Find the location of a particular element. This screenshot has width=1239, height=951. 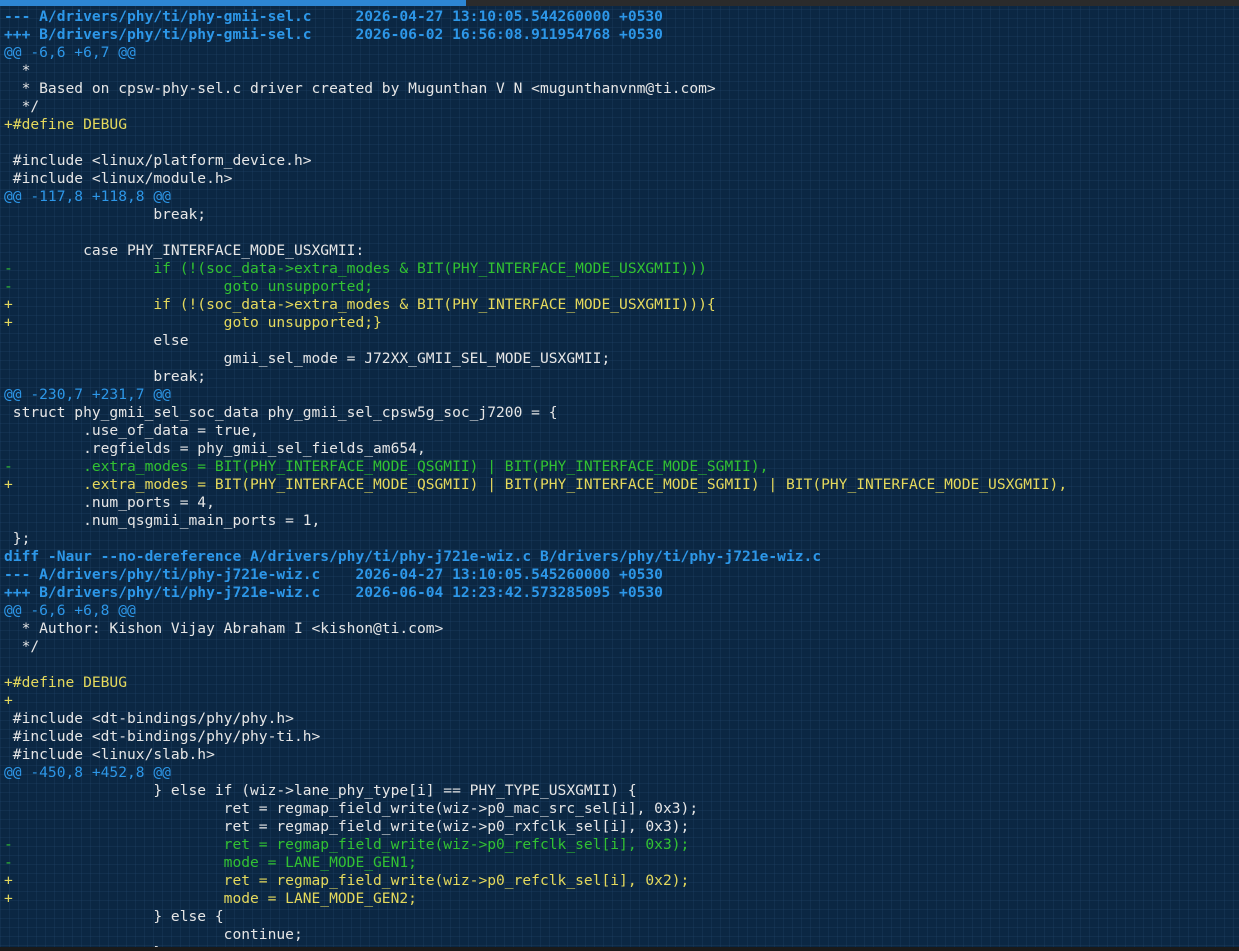

active-tab-indicator is located at coordinates (233, 3).